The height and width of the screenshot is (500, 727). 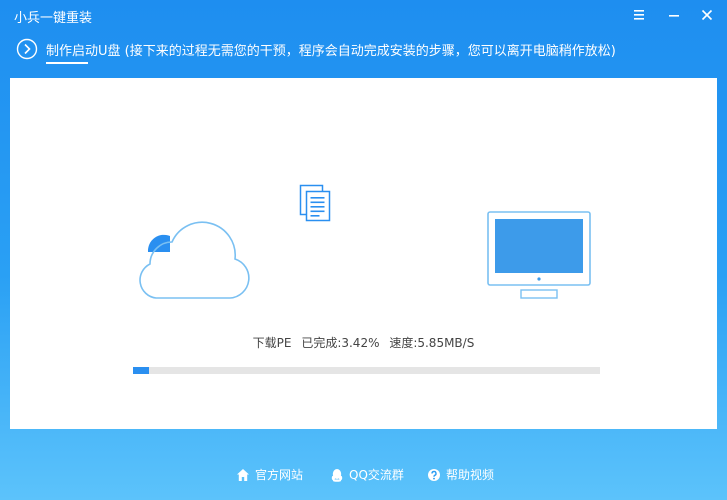 I want to click on minimize-button, so click(x=674, y=15).